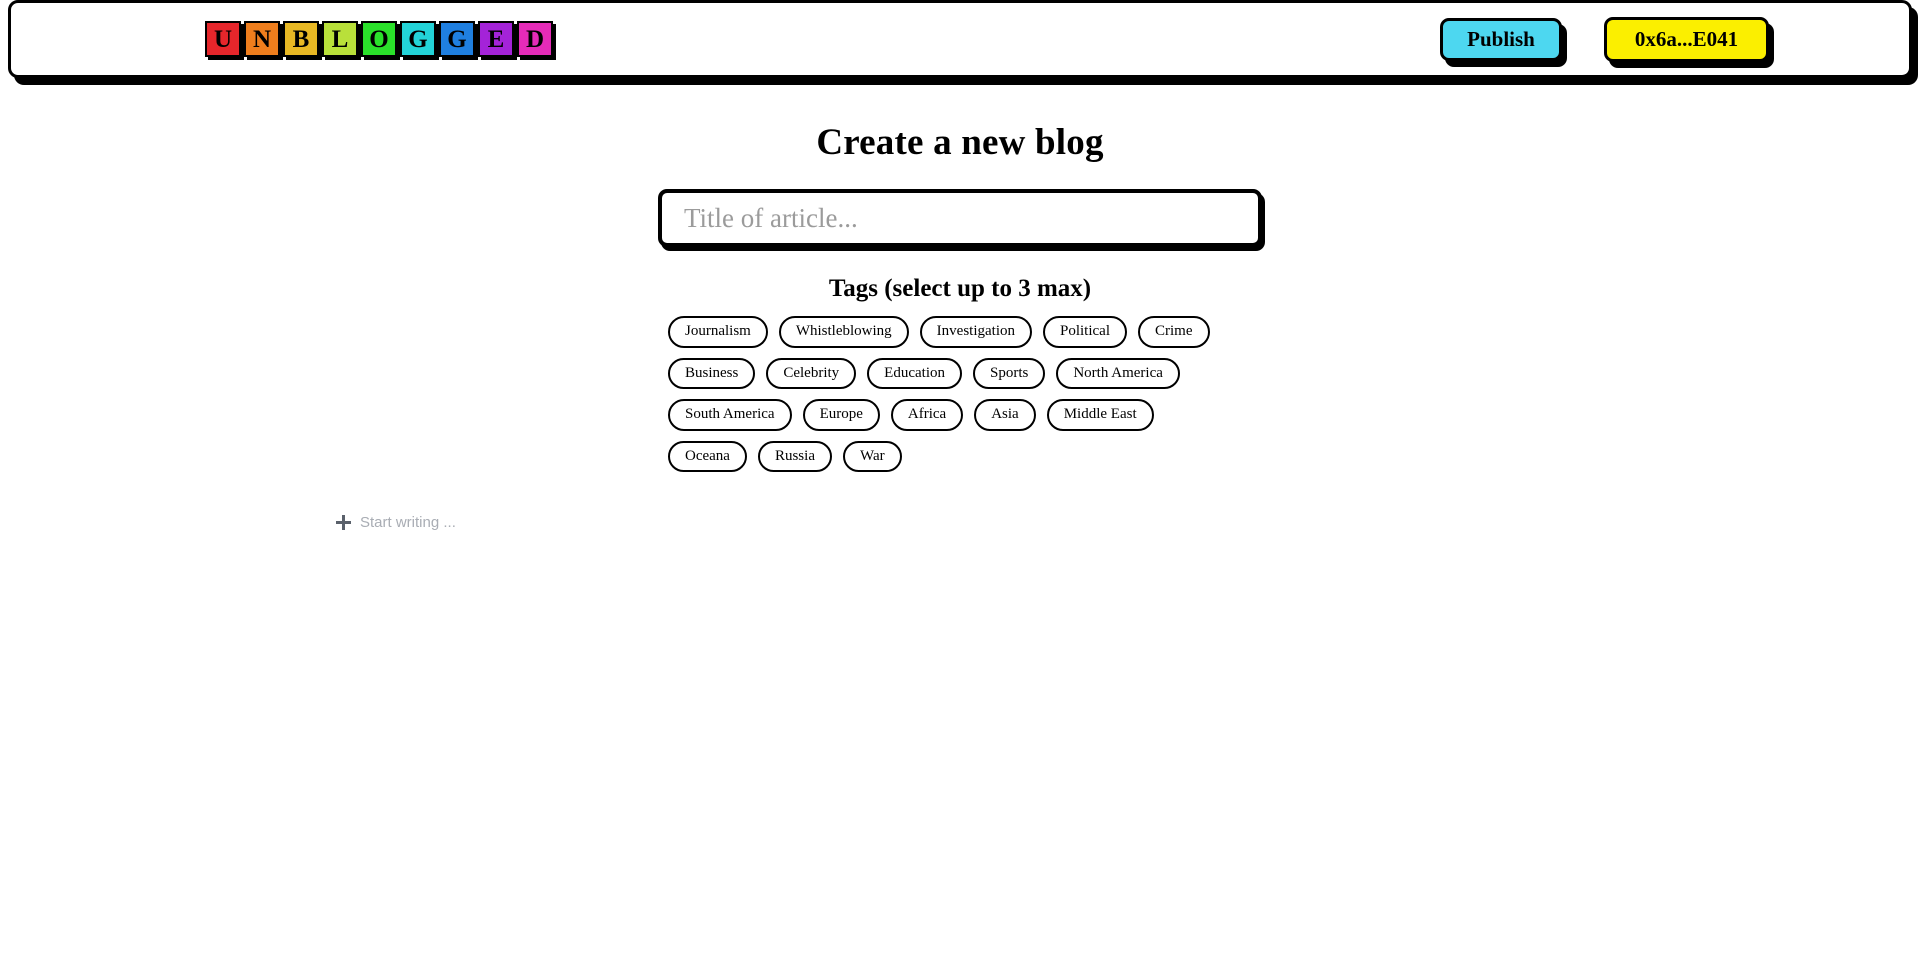 The image size is (1920, 958). Describe the element at coordinates (718, 332) in the screenshot. I see `tag-pill: Journalism` at that location.